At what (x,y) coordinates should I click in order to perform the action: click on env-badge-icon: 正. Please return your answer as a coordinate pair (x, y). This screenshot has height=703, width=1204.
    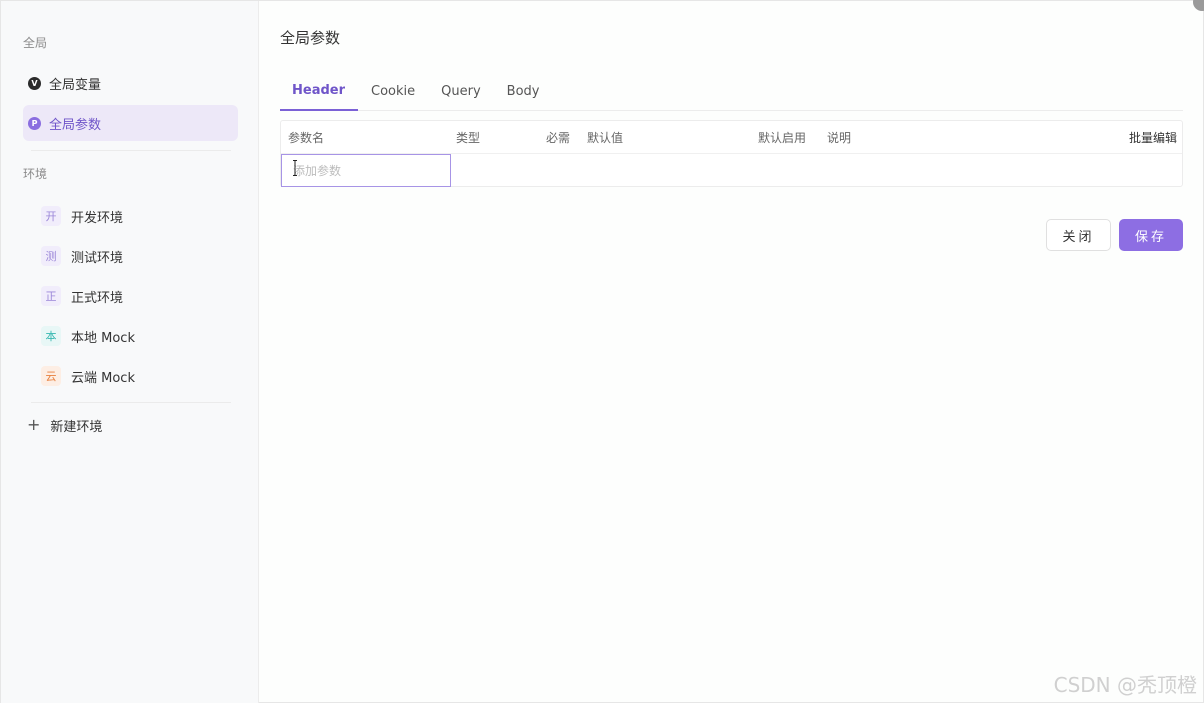
    Looking at the image, I should click on (51, 296).